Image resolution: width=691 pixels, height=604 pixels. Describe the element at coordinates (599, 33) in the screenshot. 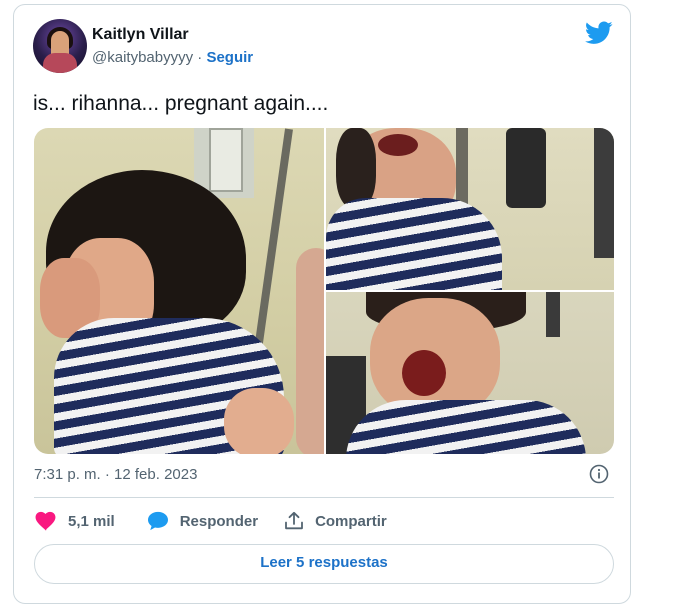

I see `twitter-bird-icon` at that location.